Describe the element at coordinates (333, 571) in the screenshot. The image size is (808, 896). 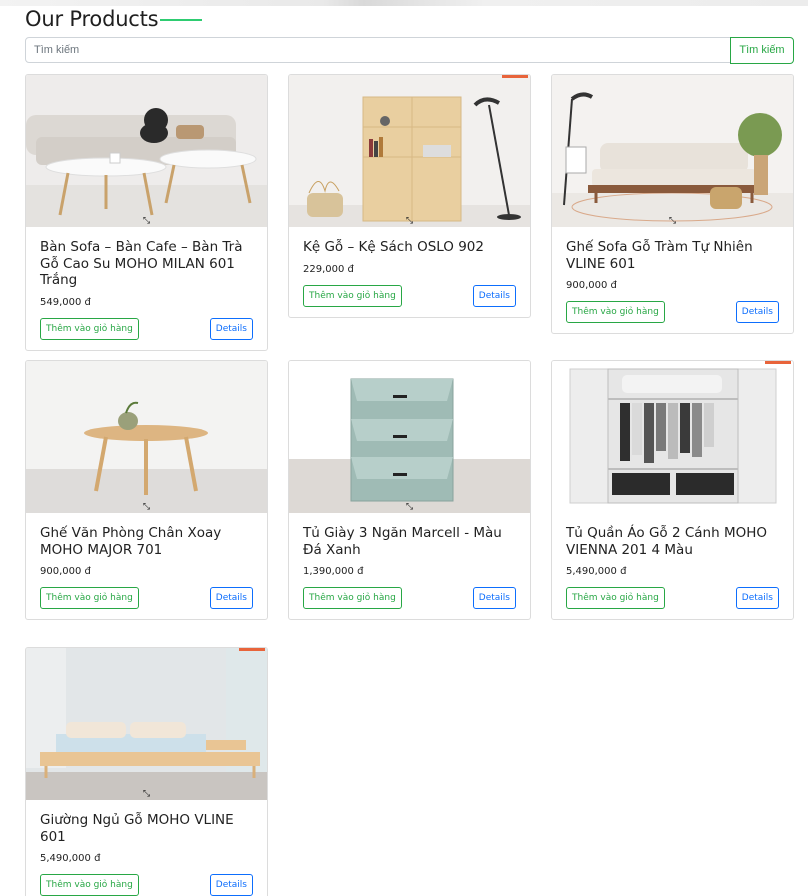
I see `product-price: 1,390,000 đ` at that location.